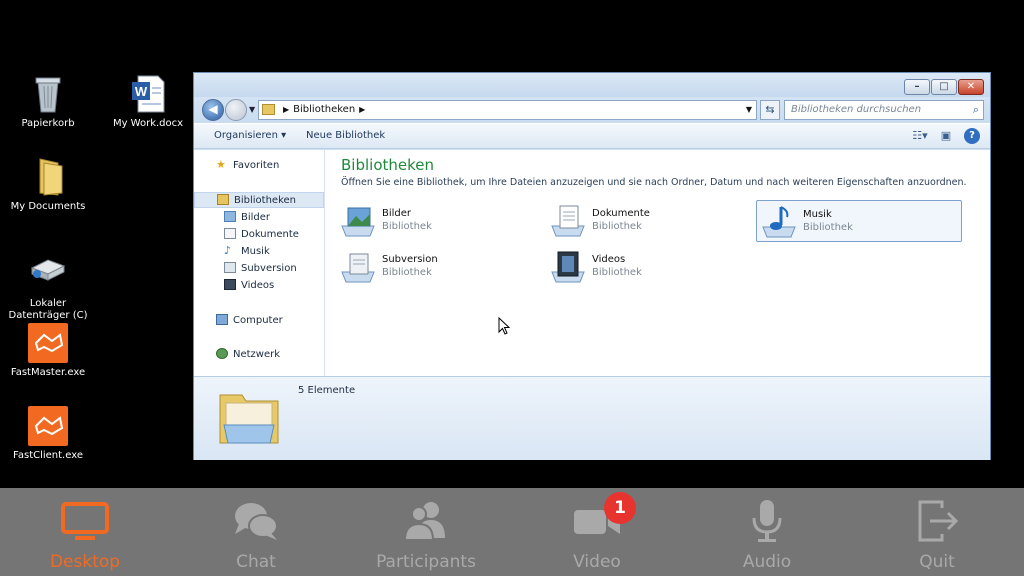 Image resolution: width=1024 pixels, height=576 pixels. I want to click on chat-icon, so click(256, 521).